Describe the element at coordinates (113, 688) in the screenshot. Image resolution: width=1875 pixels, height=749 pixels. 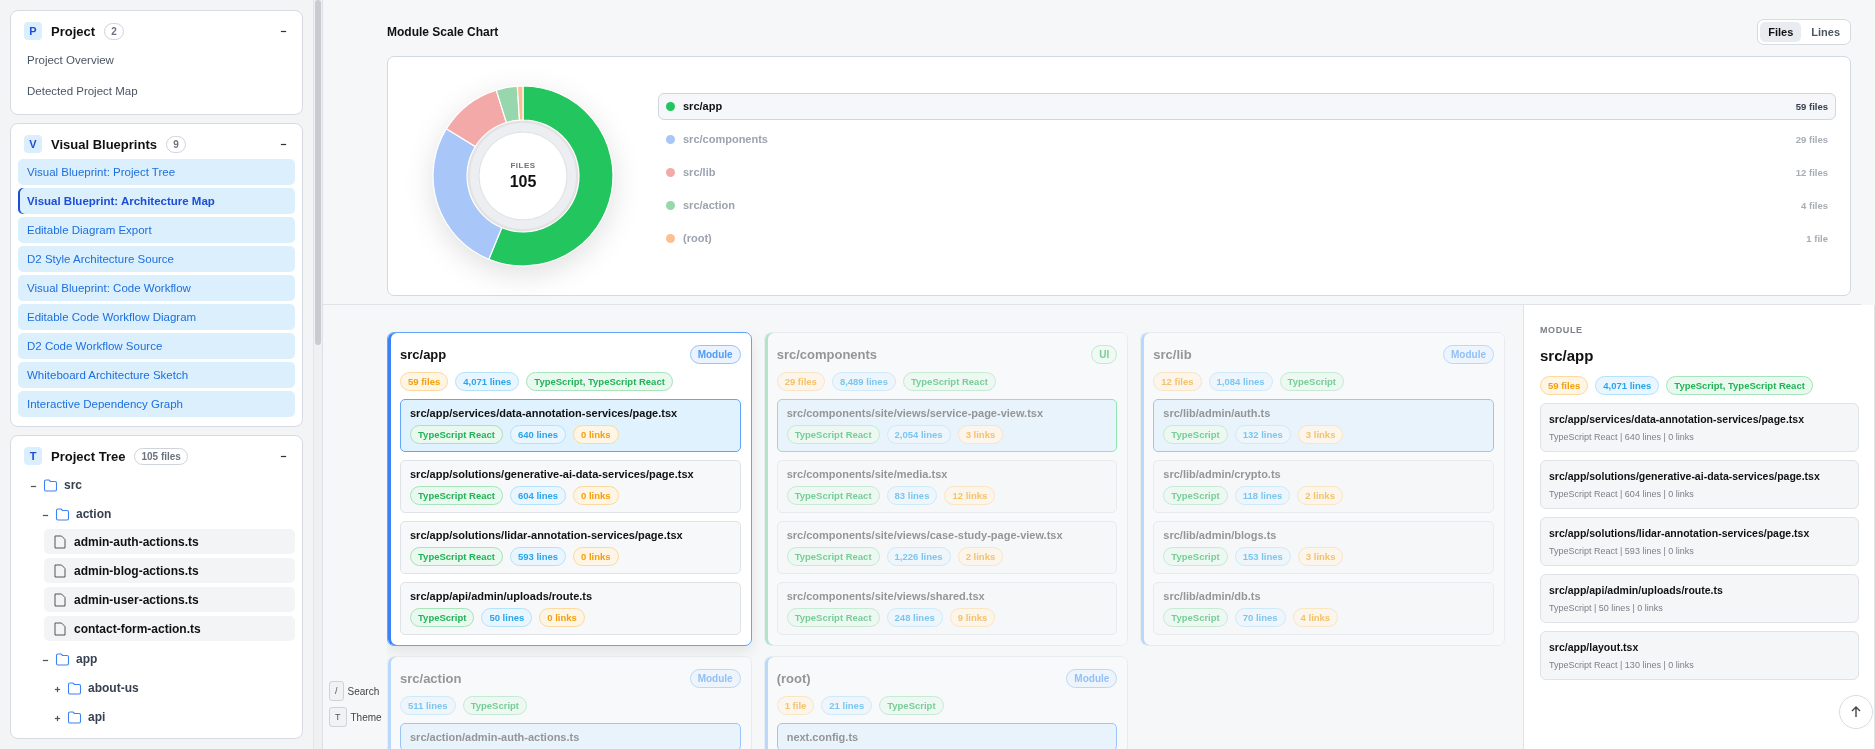
I see `folder-name: about-us` at that location.